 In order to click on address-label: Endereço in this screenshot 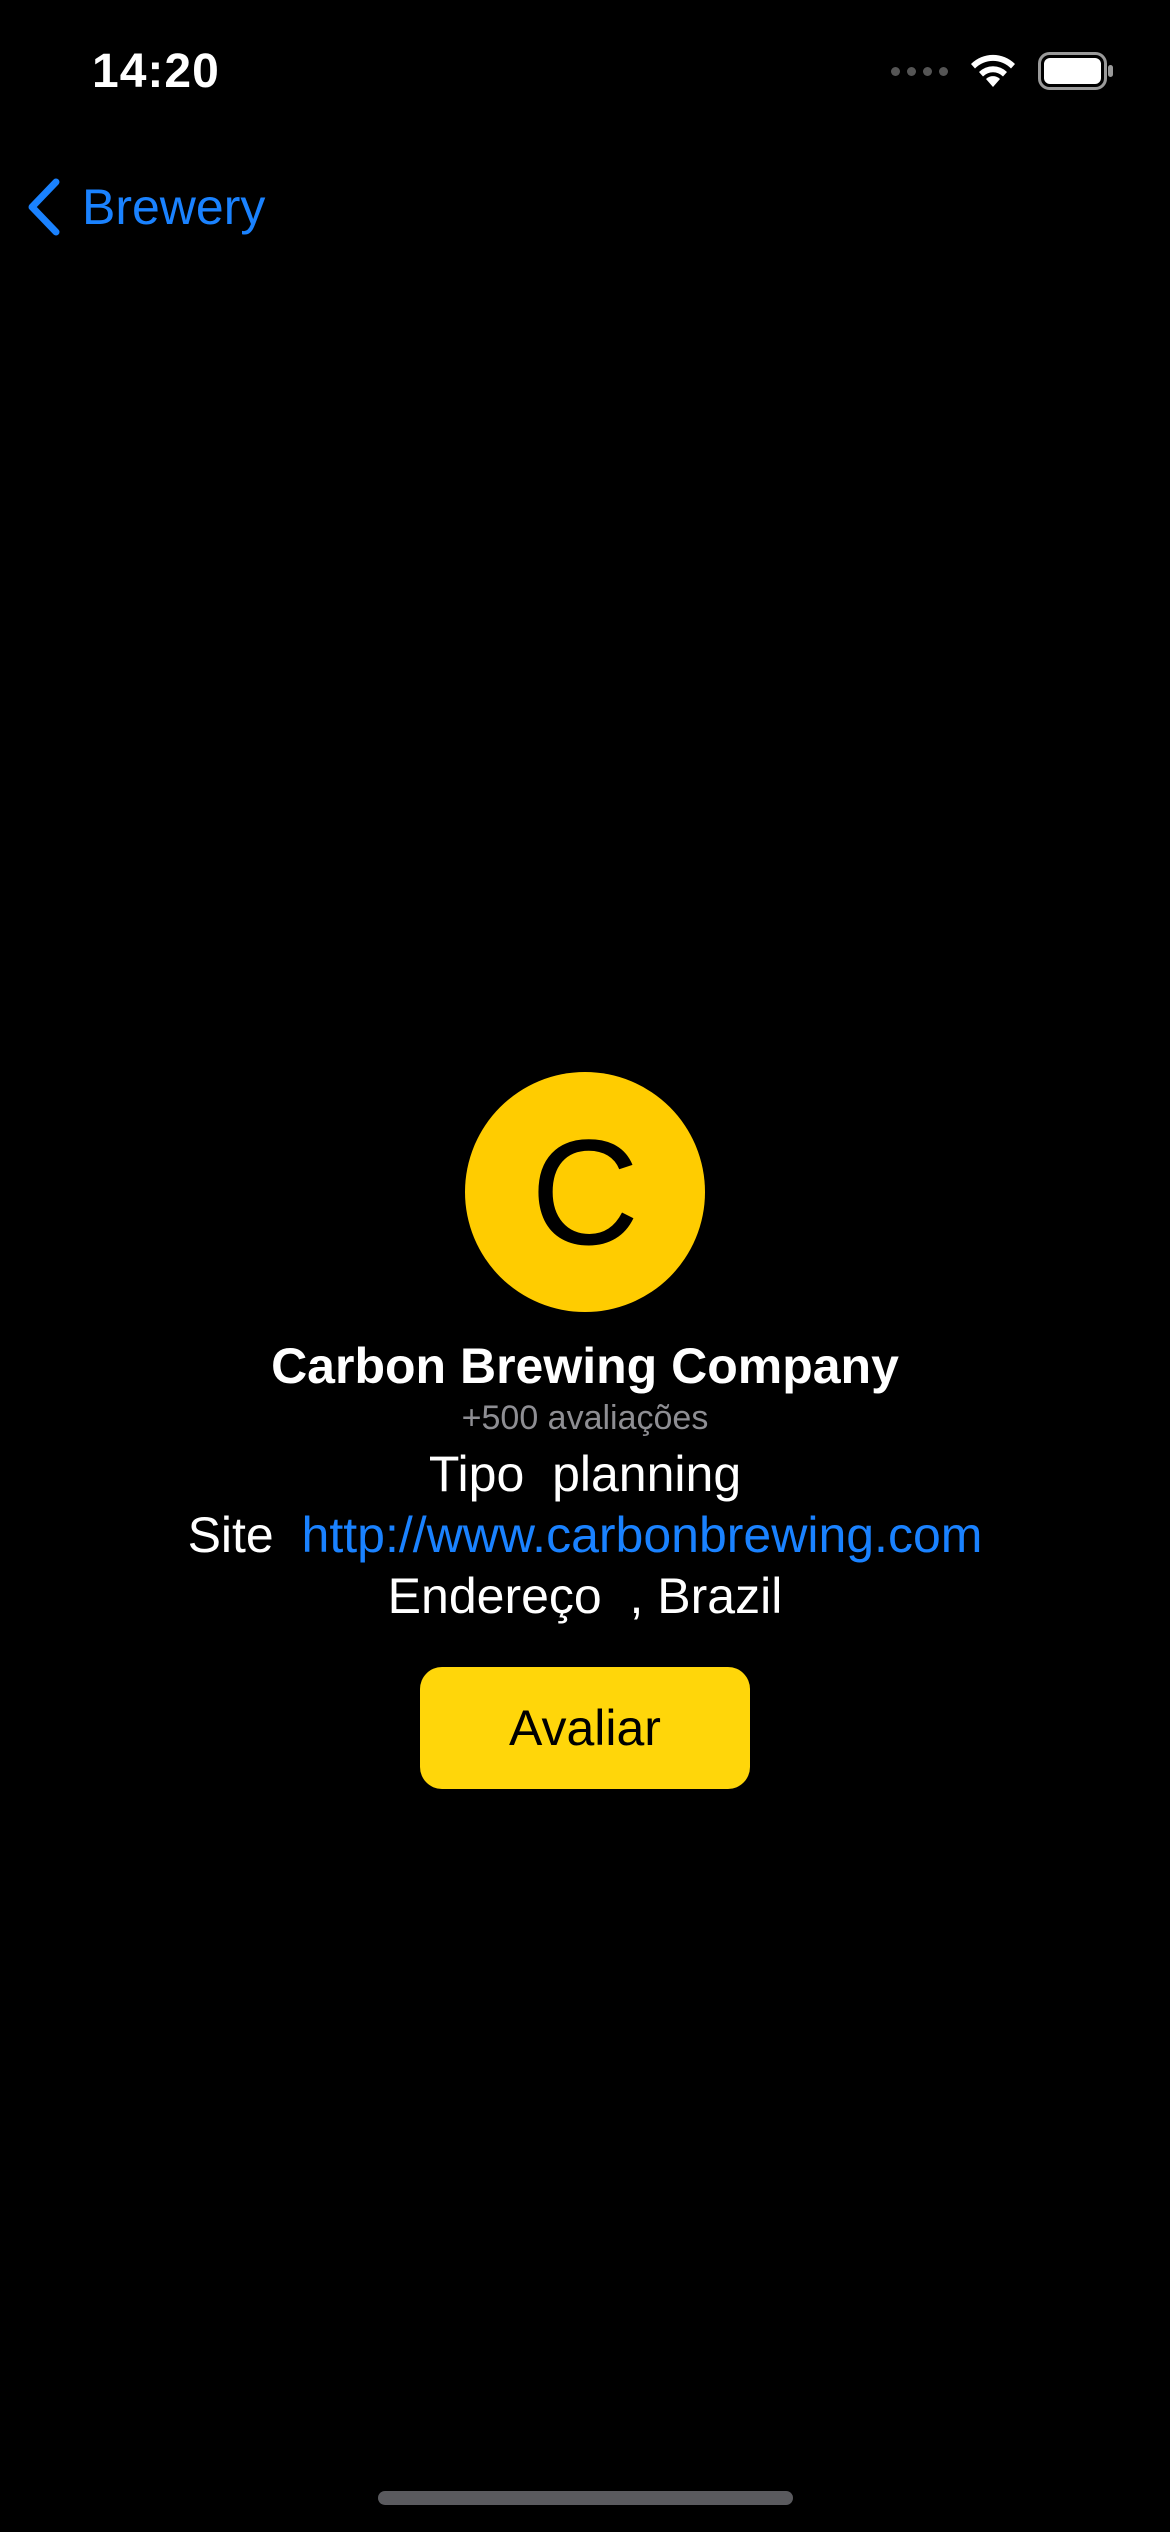, I will do `click(494, 1596)`.